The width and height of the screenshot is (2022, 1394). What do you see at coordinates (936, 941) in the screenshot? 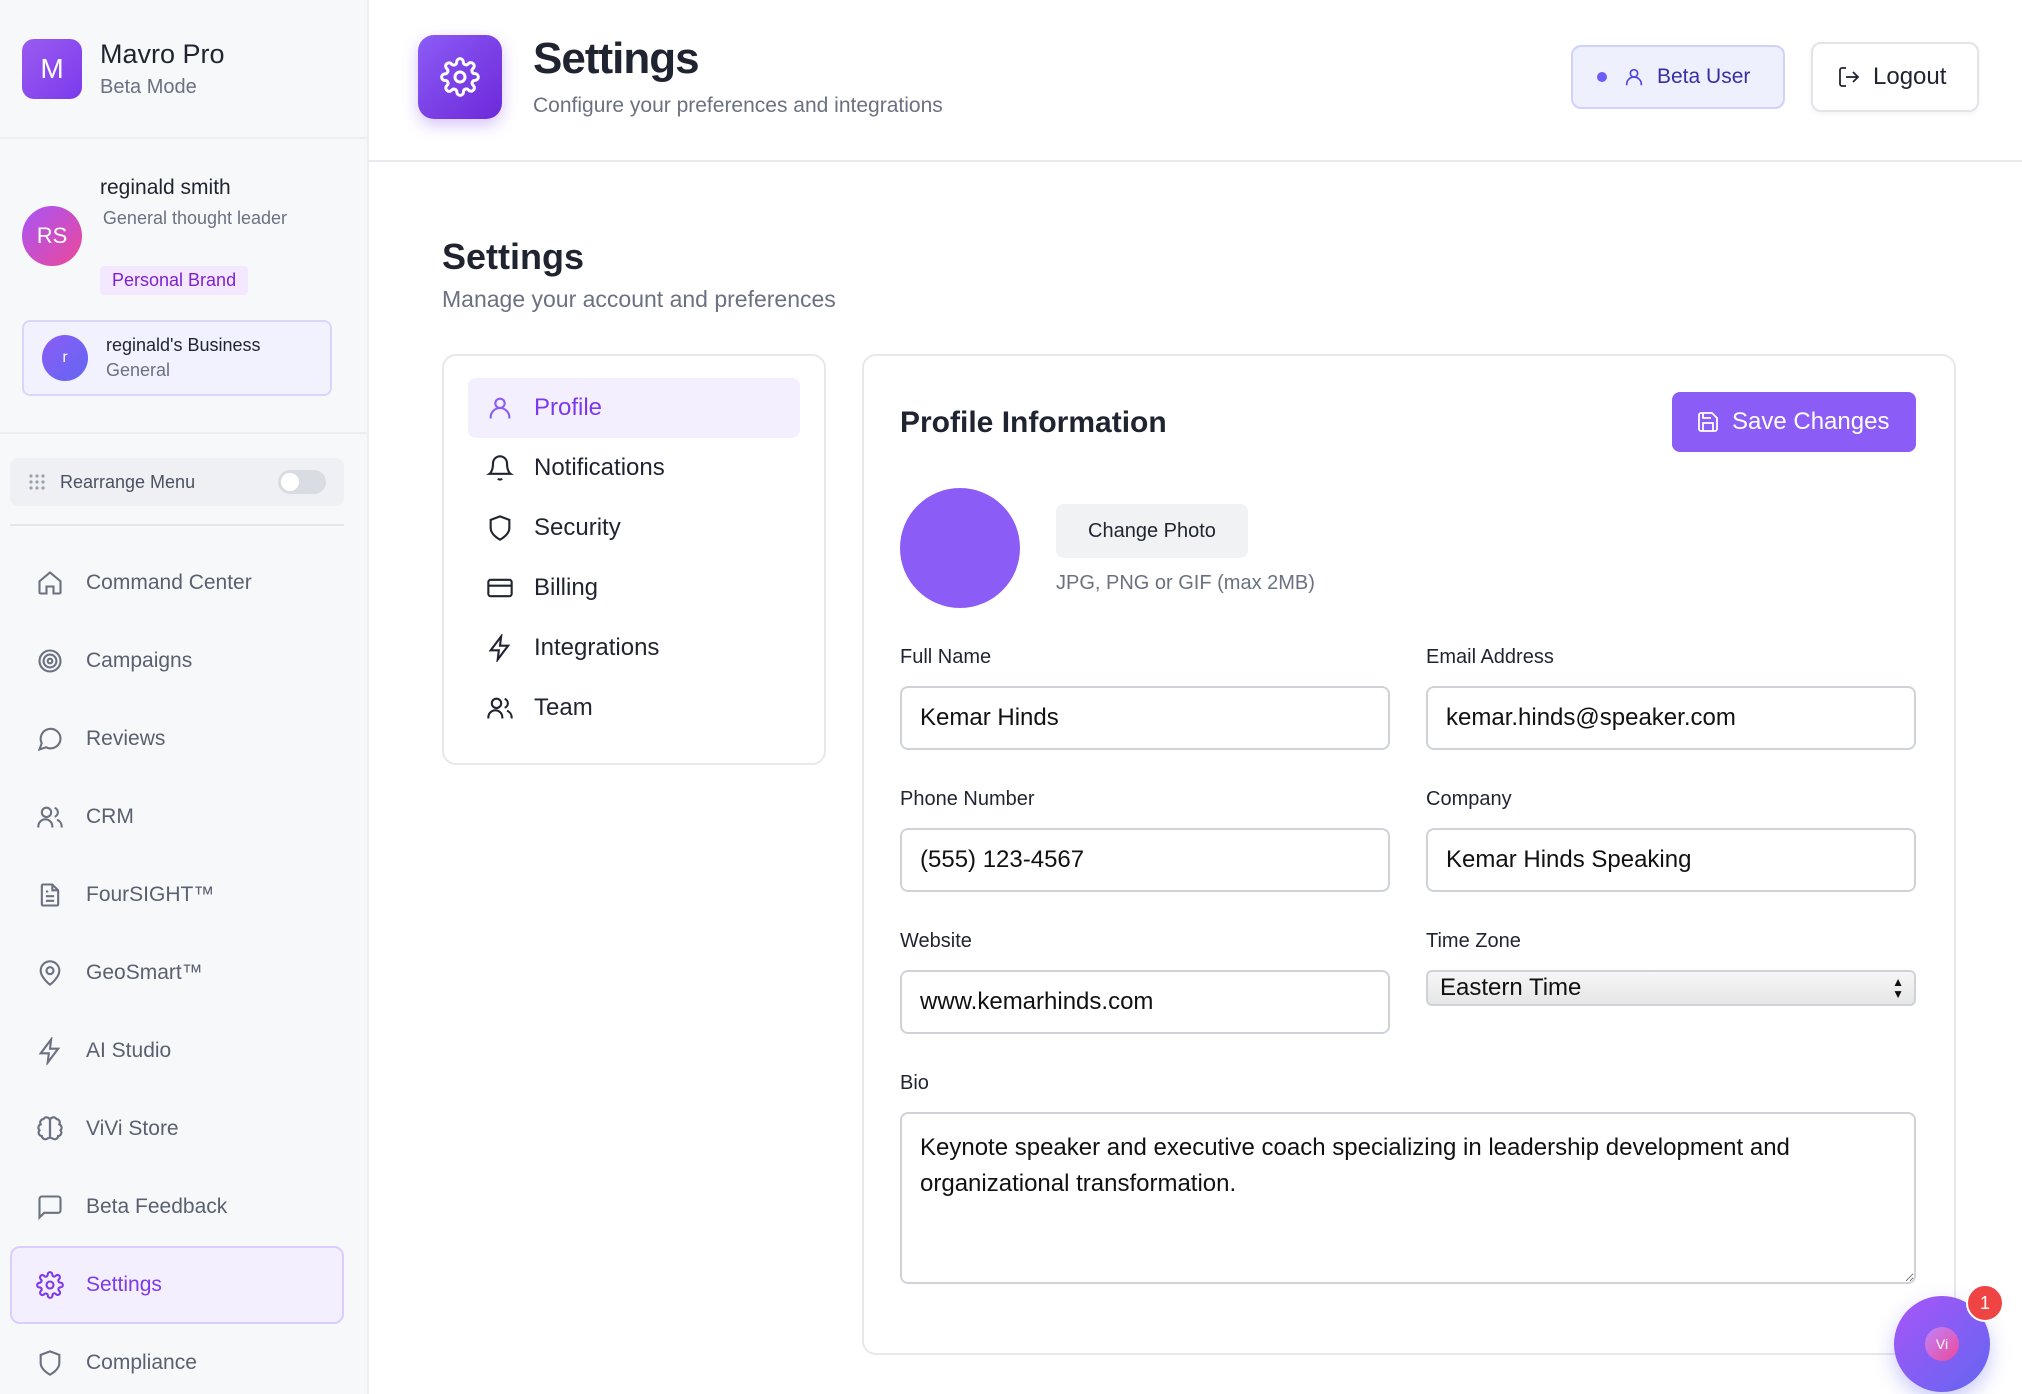
I see `website-label: Website` at bounding box center [936, 941].